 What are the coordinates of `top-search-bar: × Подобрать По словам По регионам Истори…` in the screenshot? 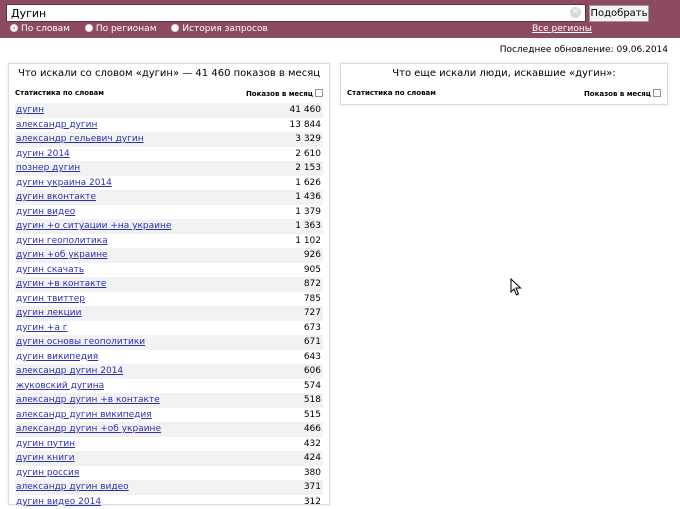 It's located at (340, 19).